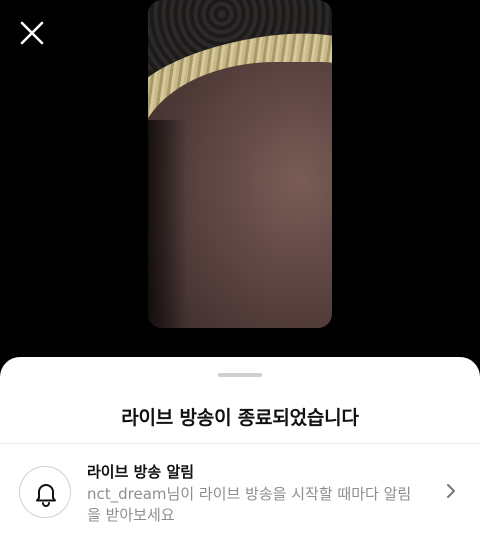 Image resolution: width=480 pixels, height=557 pixels. Describe the element at coordinates (46, 495) in the screenshot. I see `bell-icon` at that location.